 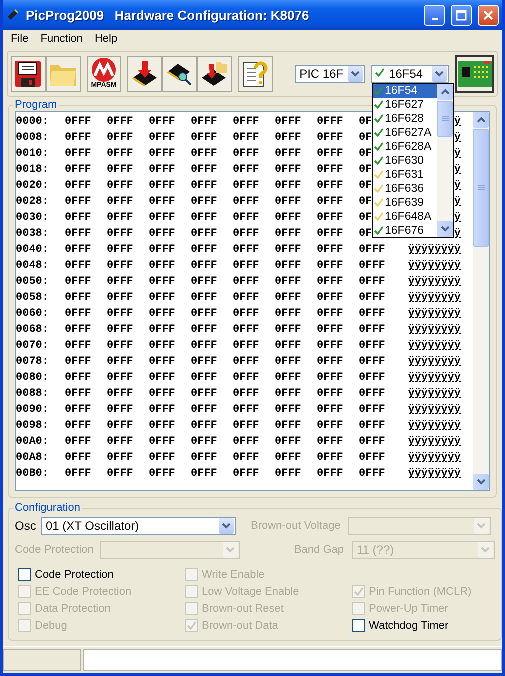 What do you see at coordinates (33, 474) in the screenshot?
I see `address-cell-text: 00B0:` at bounding box center [33, 474].